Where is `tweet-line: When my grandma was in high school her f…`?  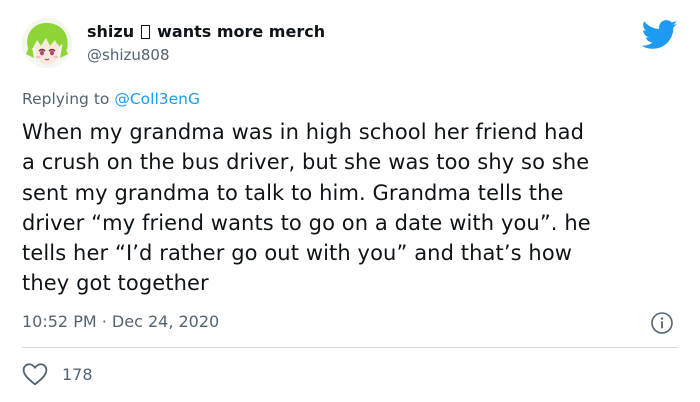 tweet-line: When my grandma was in high school her f… is located at coordinates (303, 132).